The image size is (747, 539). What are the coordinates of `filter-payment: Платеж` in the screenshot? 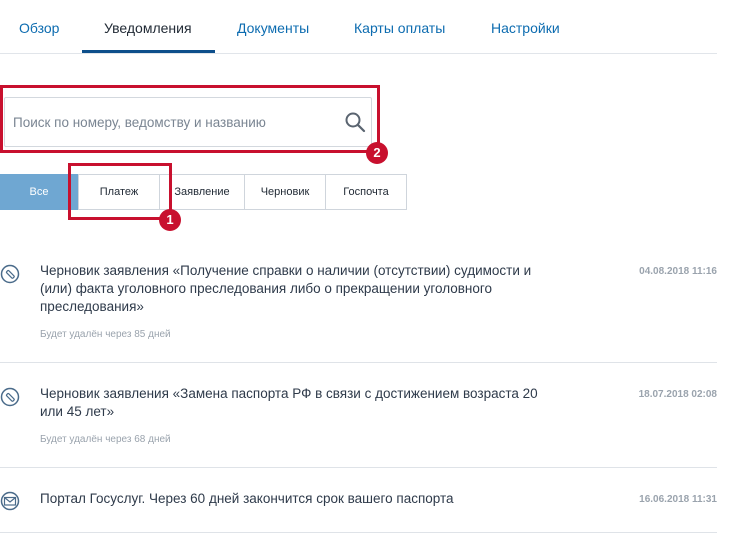 It's located at (119, 192).